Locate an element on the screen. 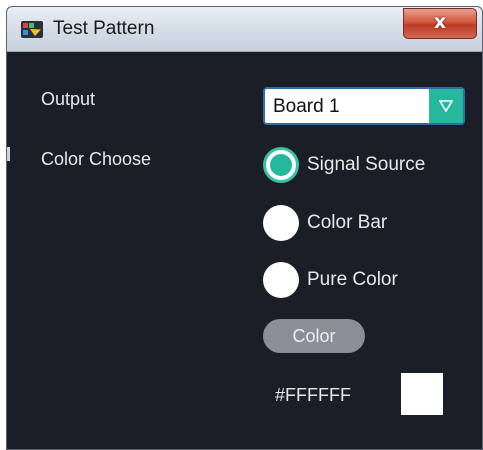 This screenshot has width=483, height=450. color-hex-value: #FFFFFF is located at coordinates (313, 395).